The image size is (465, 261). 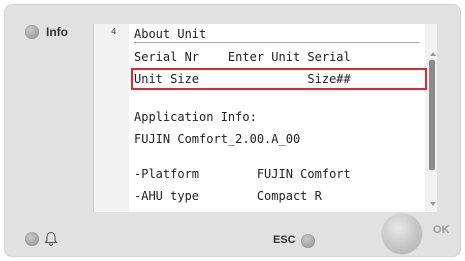 What do you see at coordinates (242, 174) in the screenshot?
I see `platform-row: -Platform FUJIN Comfort` at bounding box center [242, 174].